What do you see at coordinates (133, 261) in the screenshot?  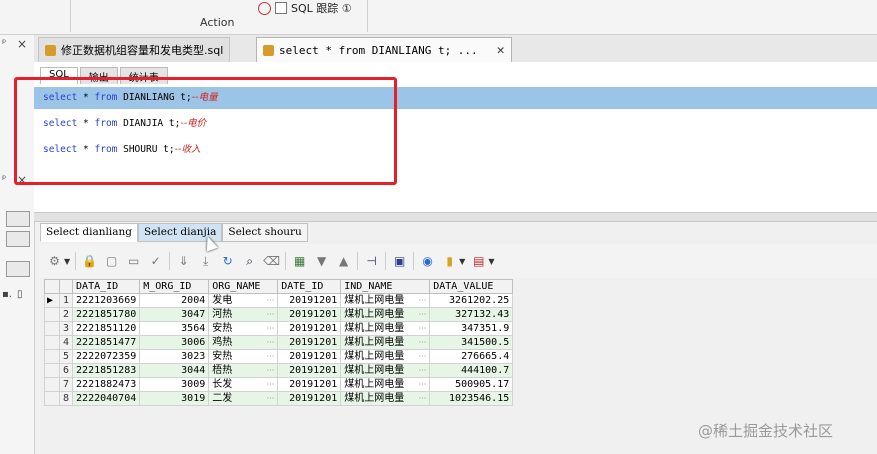 I see `post-icon: ▭` at bounding box center [133, 261].